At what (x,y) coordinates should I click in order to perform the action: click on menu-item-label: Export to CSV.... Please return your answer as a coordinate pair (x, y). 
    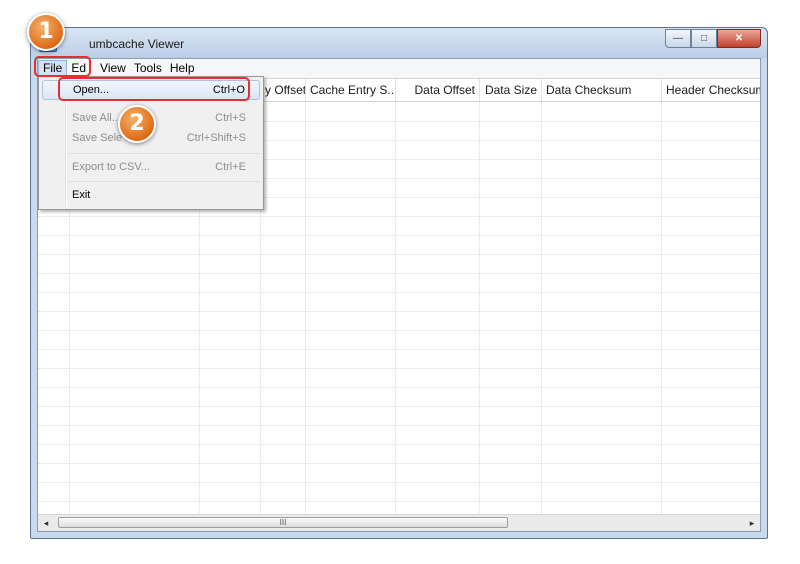
    Looking at the image, I should click on (111, 167).